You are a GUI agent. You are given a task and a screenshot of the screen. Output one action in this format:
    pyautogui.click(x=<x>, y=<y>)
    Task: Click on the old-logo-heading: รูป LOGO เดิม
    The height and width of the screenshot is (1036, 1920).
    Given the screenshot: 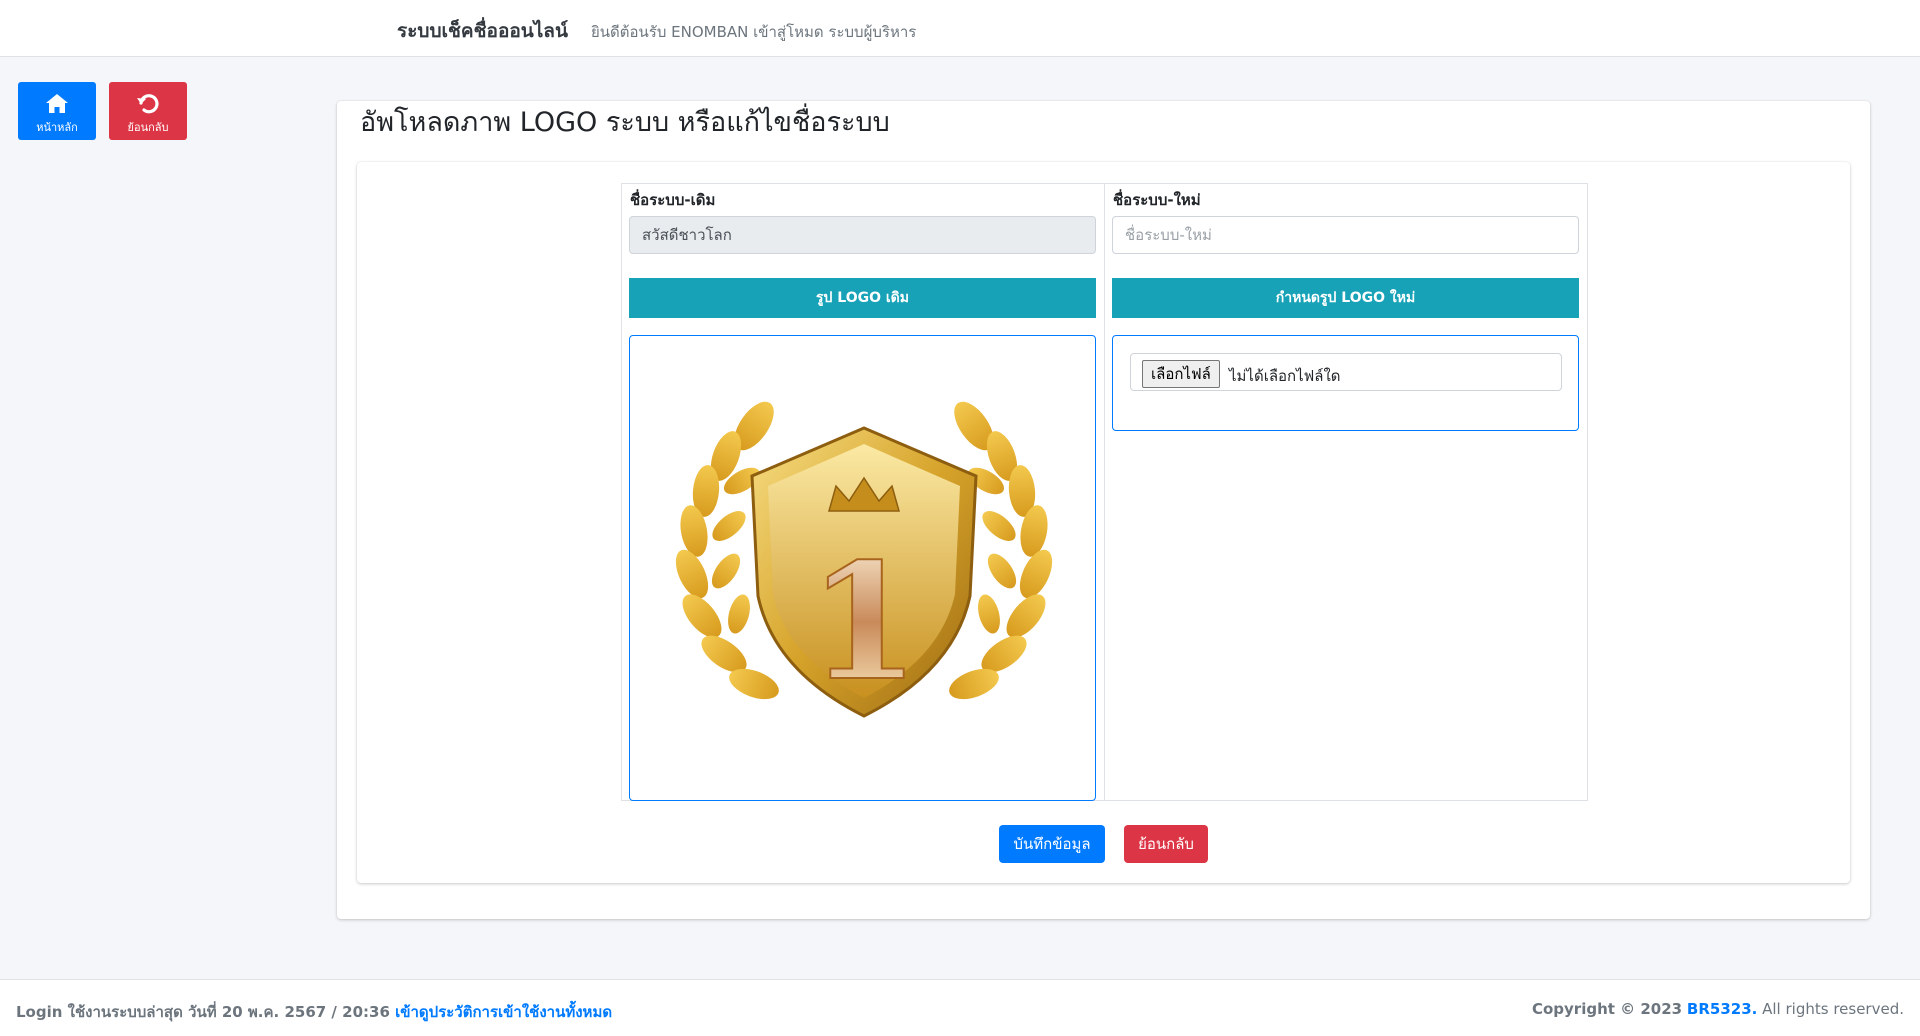 What is the action you would take?
    pyautogui.click(x=862, y=298)
    